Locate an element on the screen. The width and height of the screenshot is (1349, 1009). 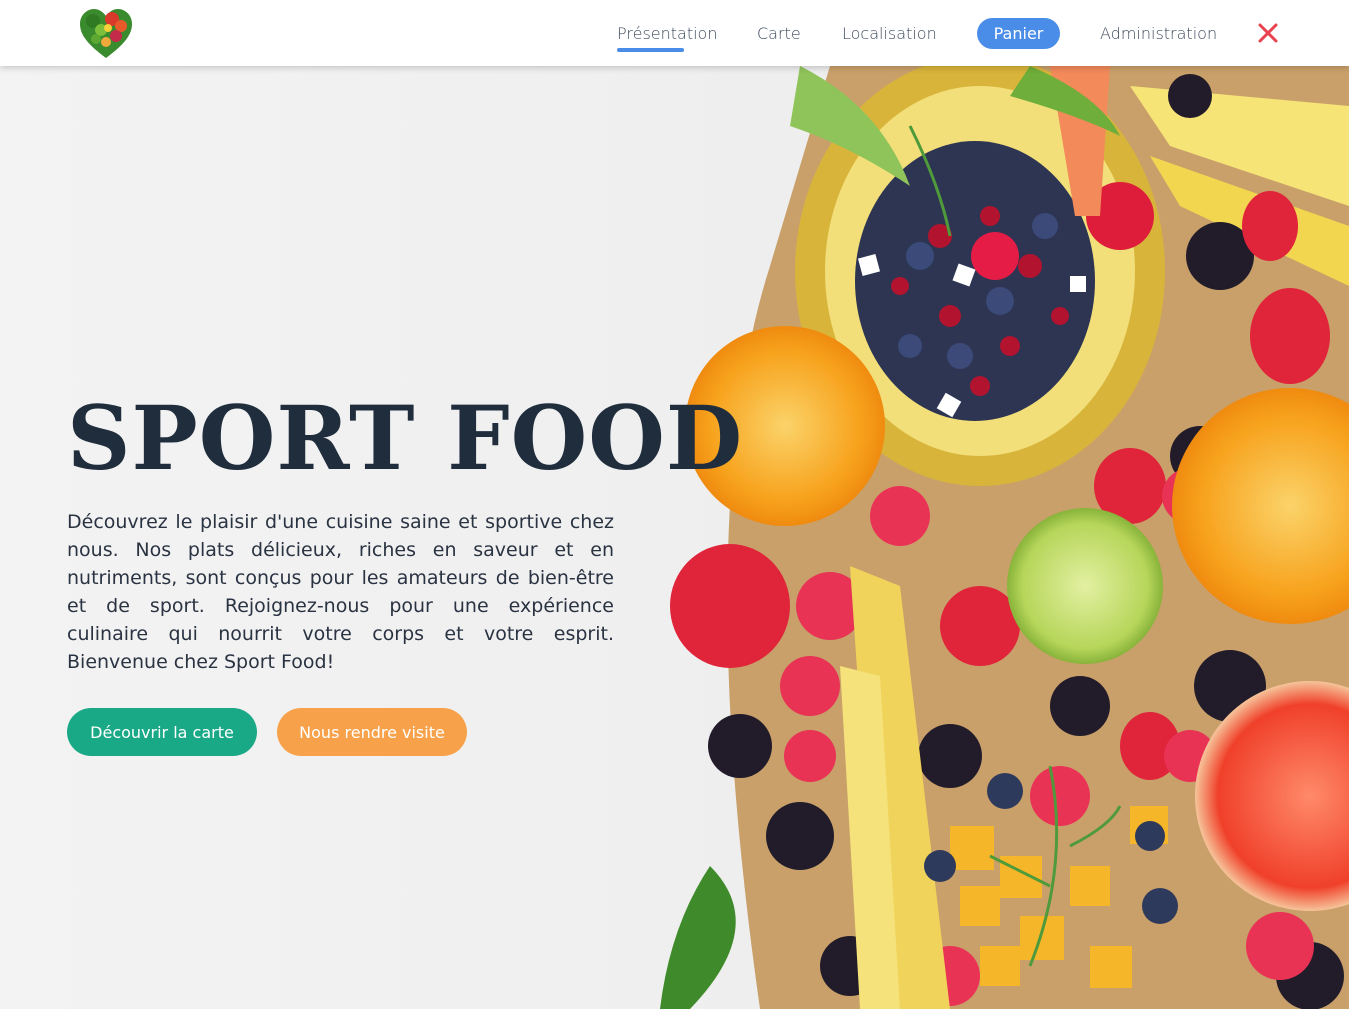
nav-presentation: Présentation is located at coordinates (667, 36).